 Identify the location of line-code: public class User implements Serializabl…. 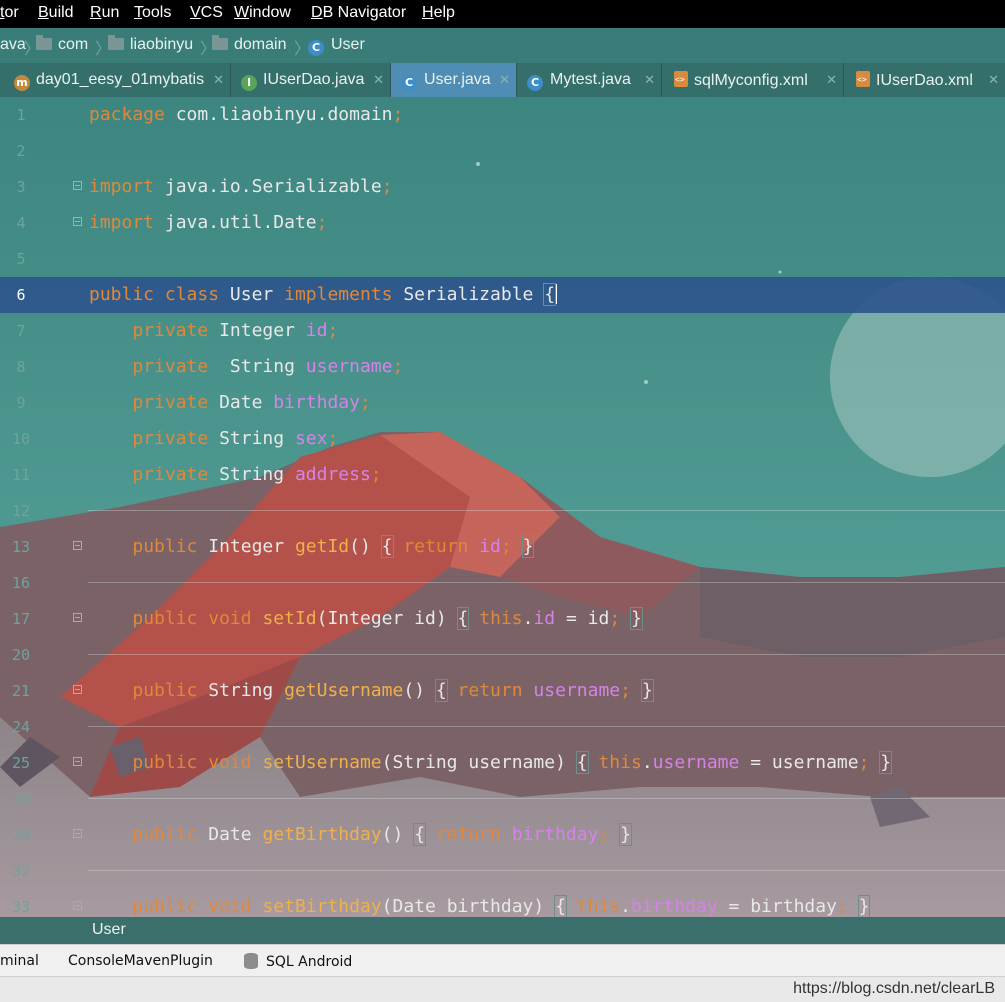
(323, 294).